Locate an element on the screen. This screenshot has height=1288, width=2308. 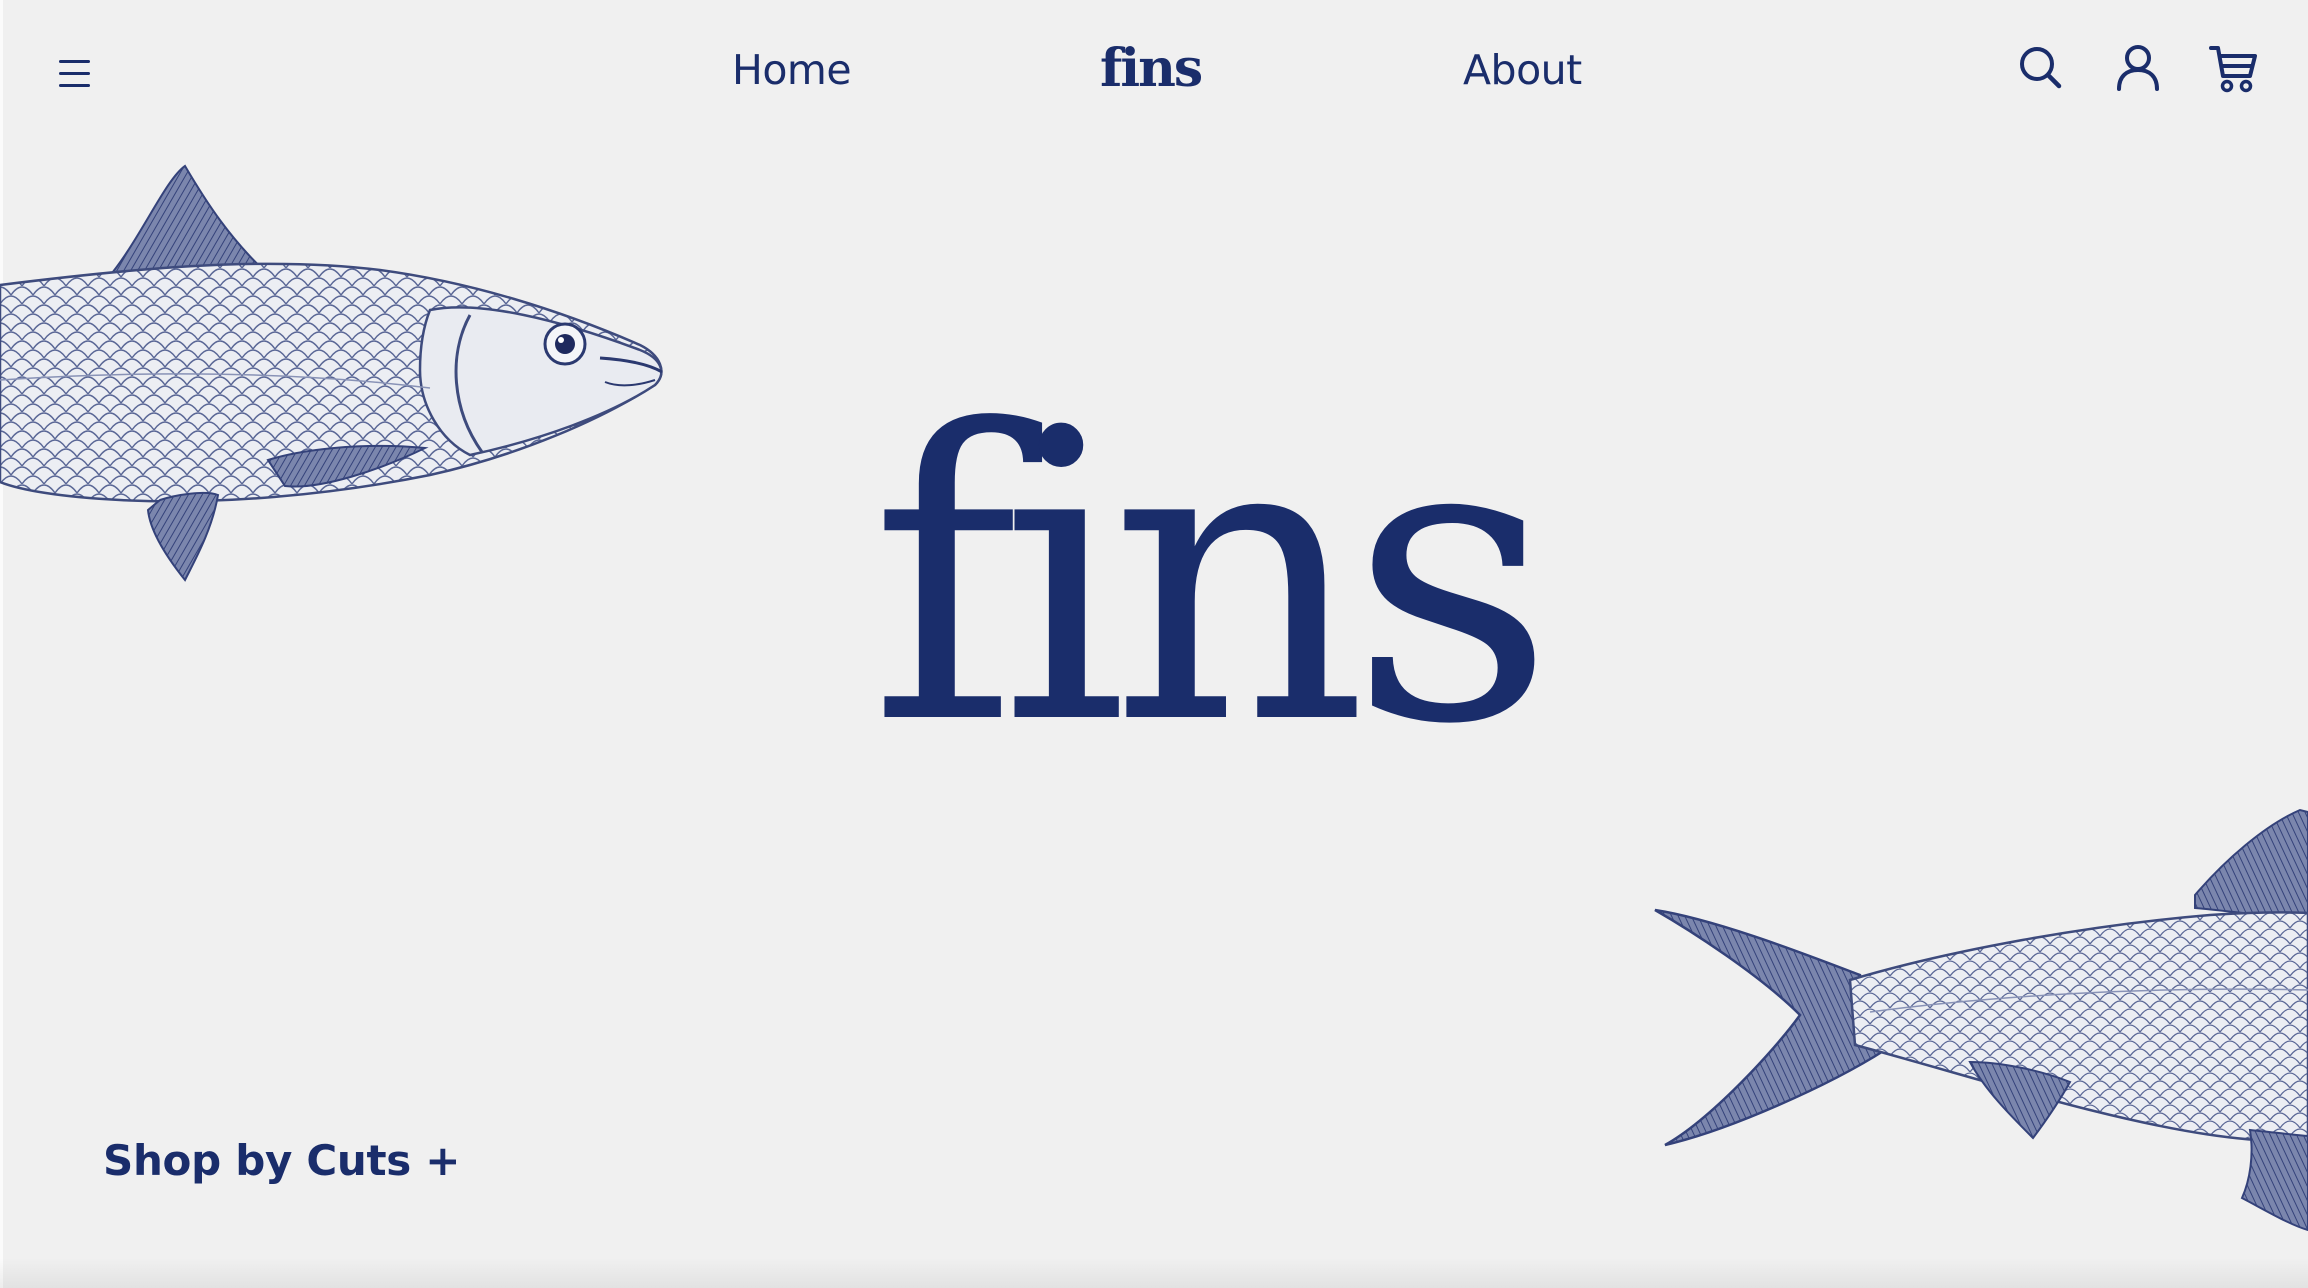
bottom-shadow is located at coordinates (1154, 1273).